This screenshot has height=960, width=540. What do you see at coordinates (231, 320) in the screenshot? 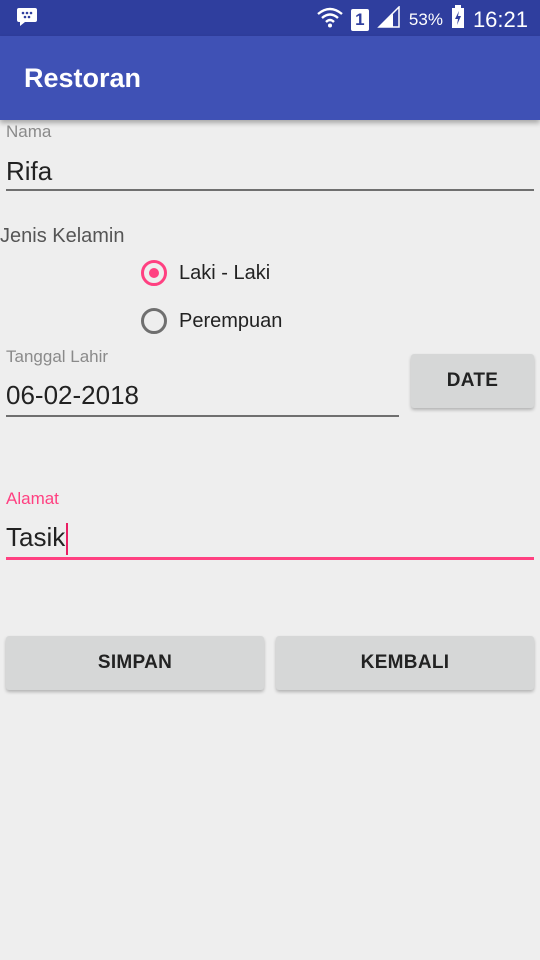
I see `radio-perempuan-label: Perempuan` at bounding box center [231, 320].